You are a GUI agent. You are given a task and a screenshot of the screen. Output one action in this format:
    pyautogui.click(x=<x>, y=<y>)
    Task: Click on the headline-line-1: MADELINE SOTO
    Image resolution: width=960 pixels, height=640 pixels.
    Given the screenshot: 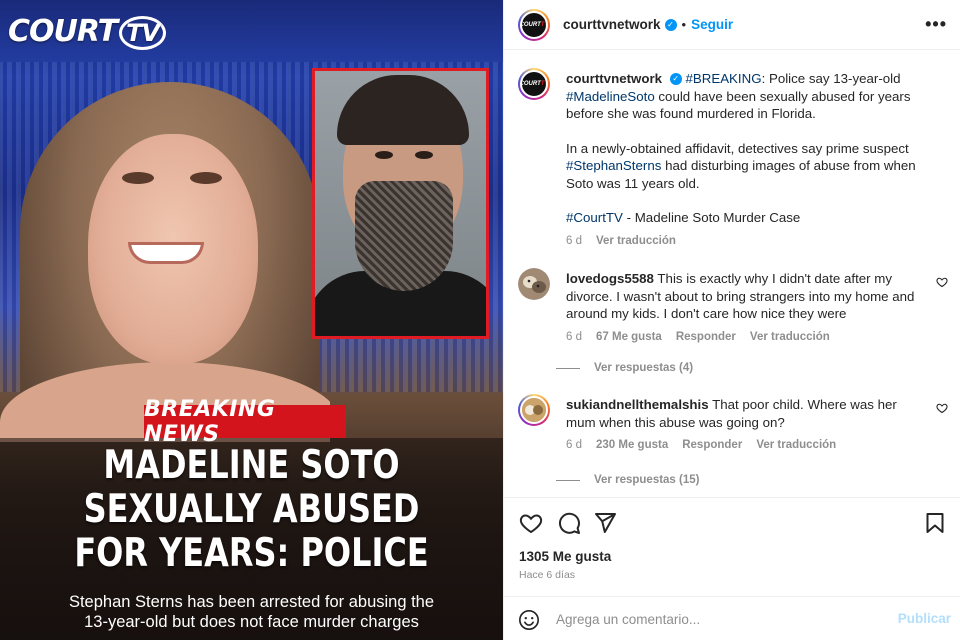 What is the action you would take?
    pyautogui.click(x=251, y=465)
    